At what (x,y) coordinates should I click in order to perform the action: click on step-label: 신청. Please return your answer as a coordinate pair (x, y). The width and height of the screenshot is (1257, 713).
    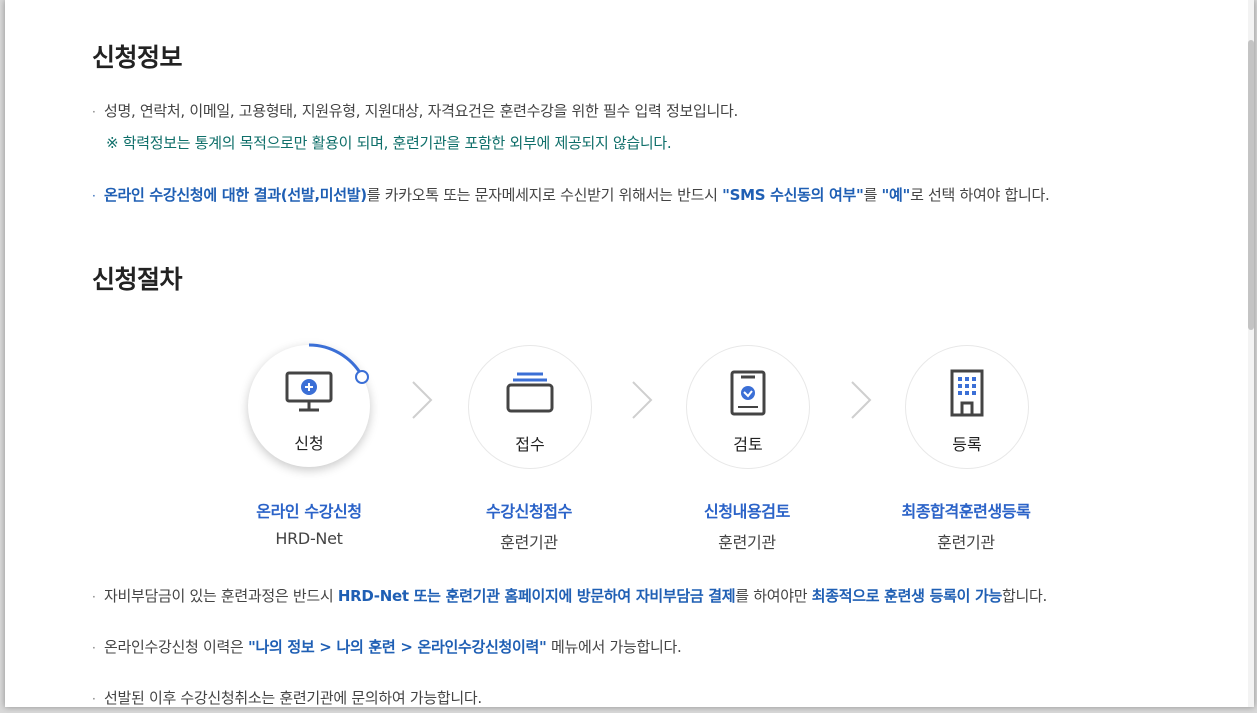
    Looking at the image, I should click on (309, 443).